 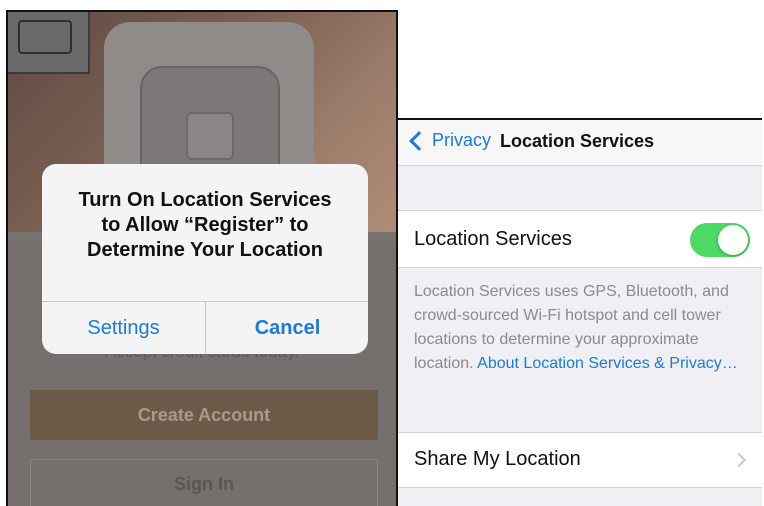 I want to click on credit-card-image, so click(x=49, y=43).